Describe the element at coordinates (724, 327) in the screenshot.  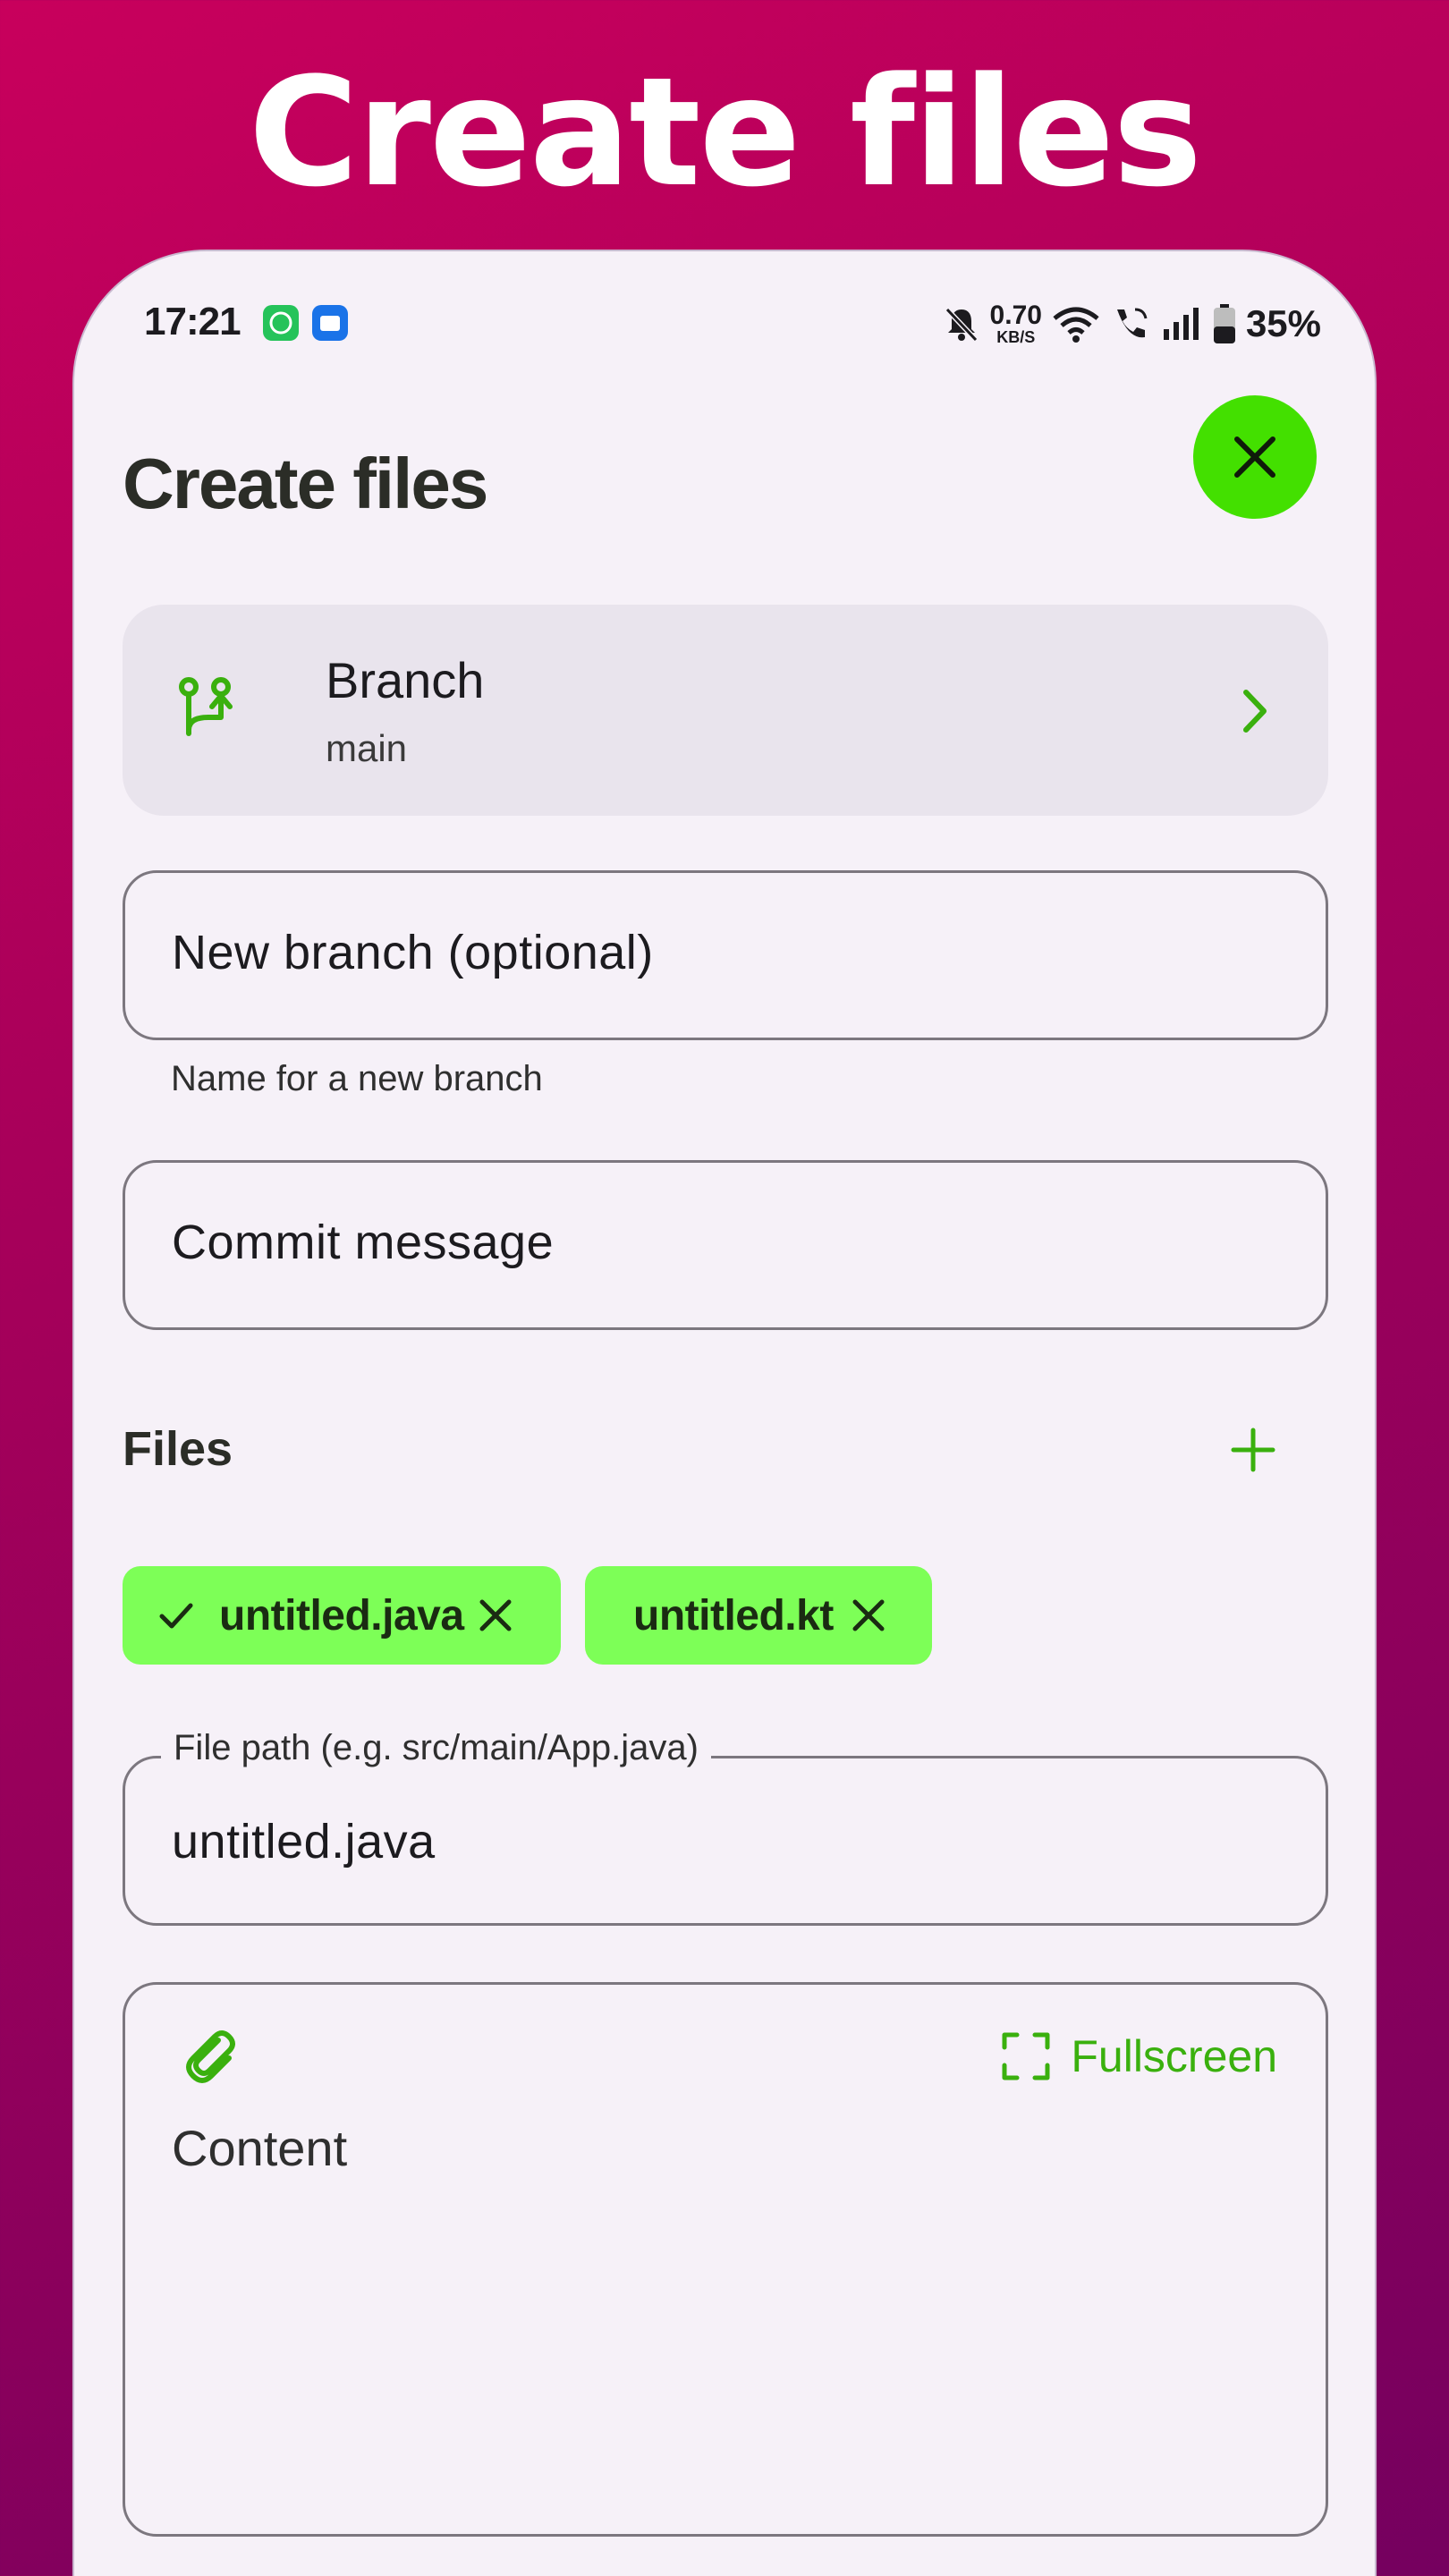
I see `status-bar: 17:21 0.70 KB/S 35%` at that location.